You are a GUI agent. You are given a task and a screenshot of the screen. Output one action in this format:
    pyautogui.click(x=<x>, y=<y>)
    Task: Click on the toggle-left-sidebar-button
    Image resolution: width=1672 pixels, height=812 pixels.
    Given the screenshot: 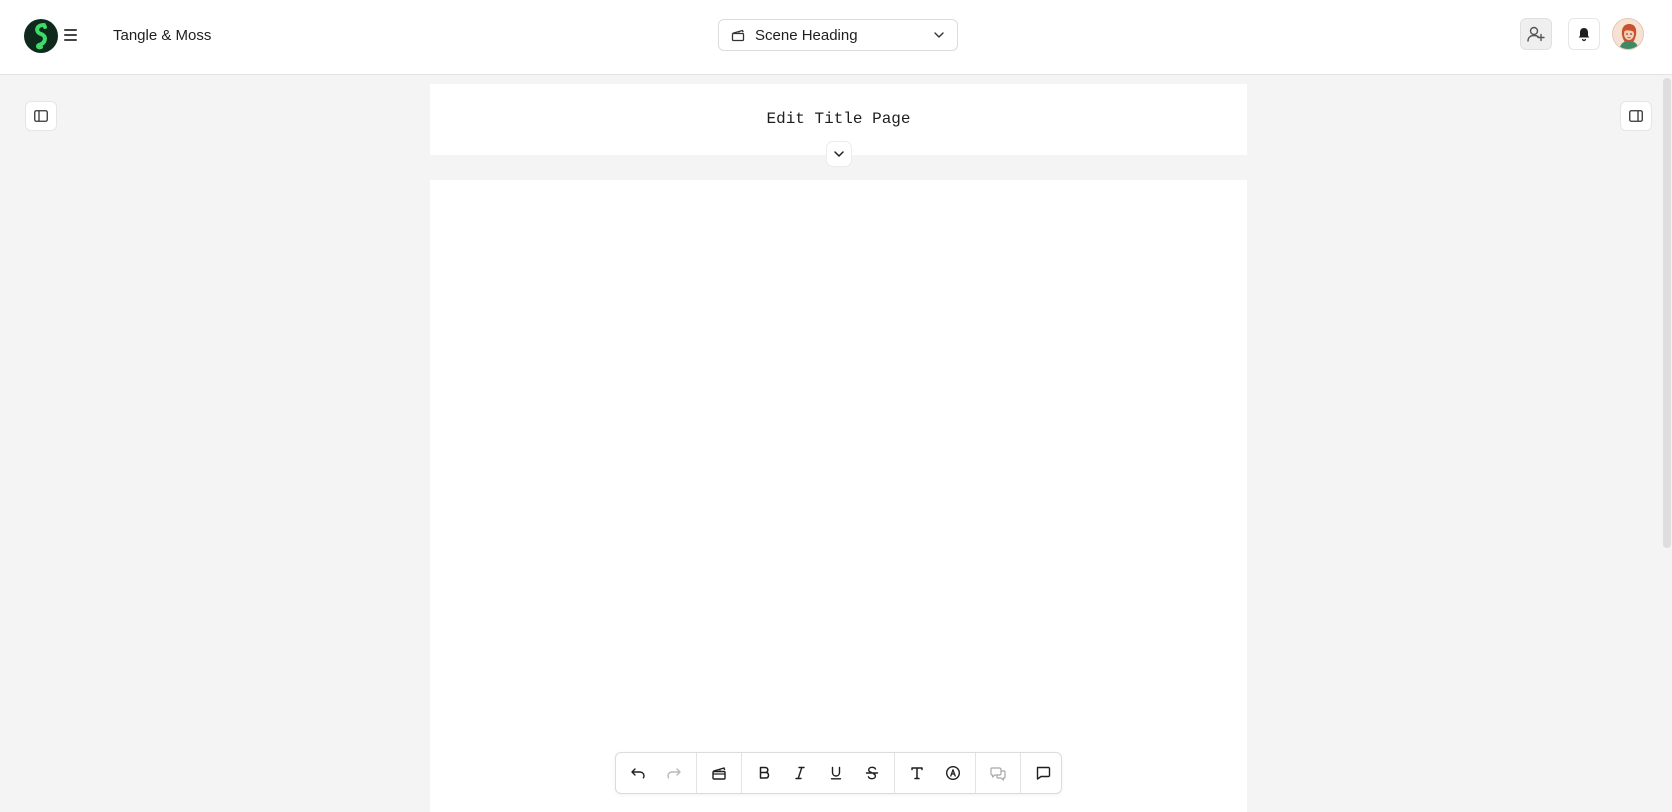 What is the action you would take?
    pyautogui.click(x=41, y=116)
    